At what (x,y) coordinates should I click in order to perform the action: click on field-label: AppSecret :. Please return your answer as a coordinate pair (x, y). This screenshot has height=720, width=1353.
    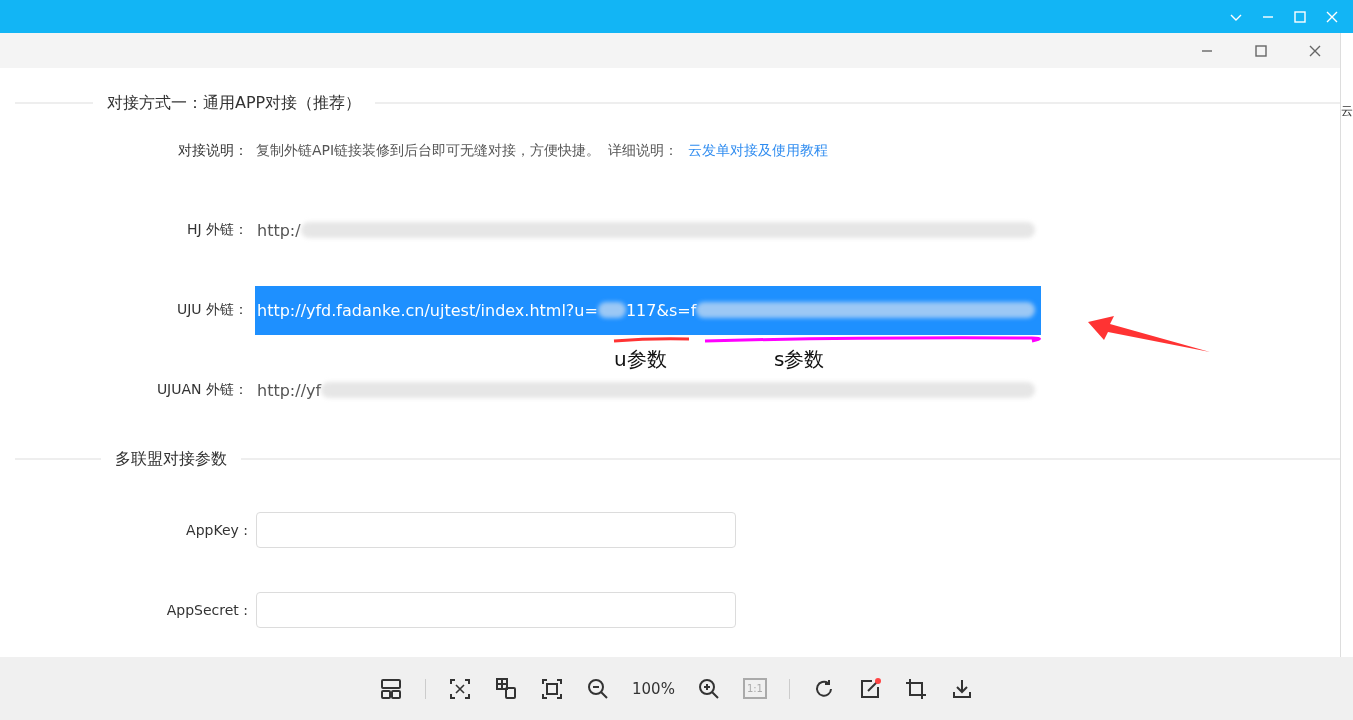
    Looking at the image, I should click on (206, 610).